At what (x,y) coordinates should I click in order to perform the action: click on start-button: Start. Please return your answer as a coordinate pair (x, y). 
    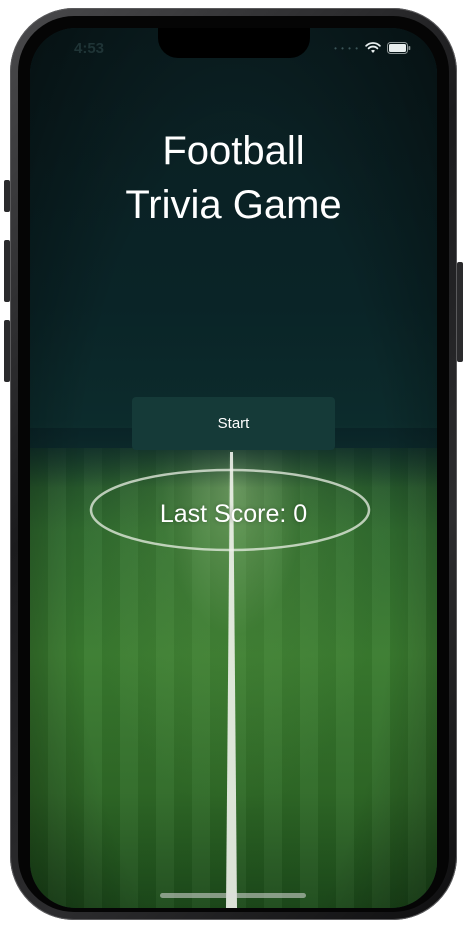
    Looking at the image, I should click on (233, 423).